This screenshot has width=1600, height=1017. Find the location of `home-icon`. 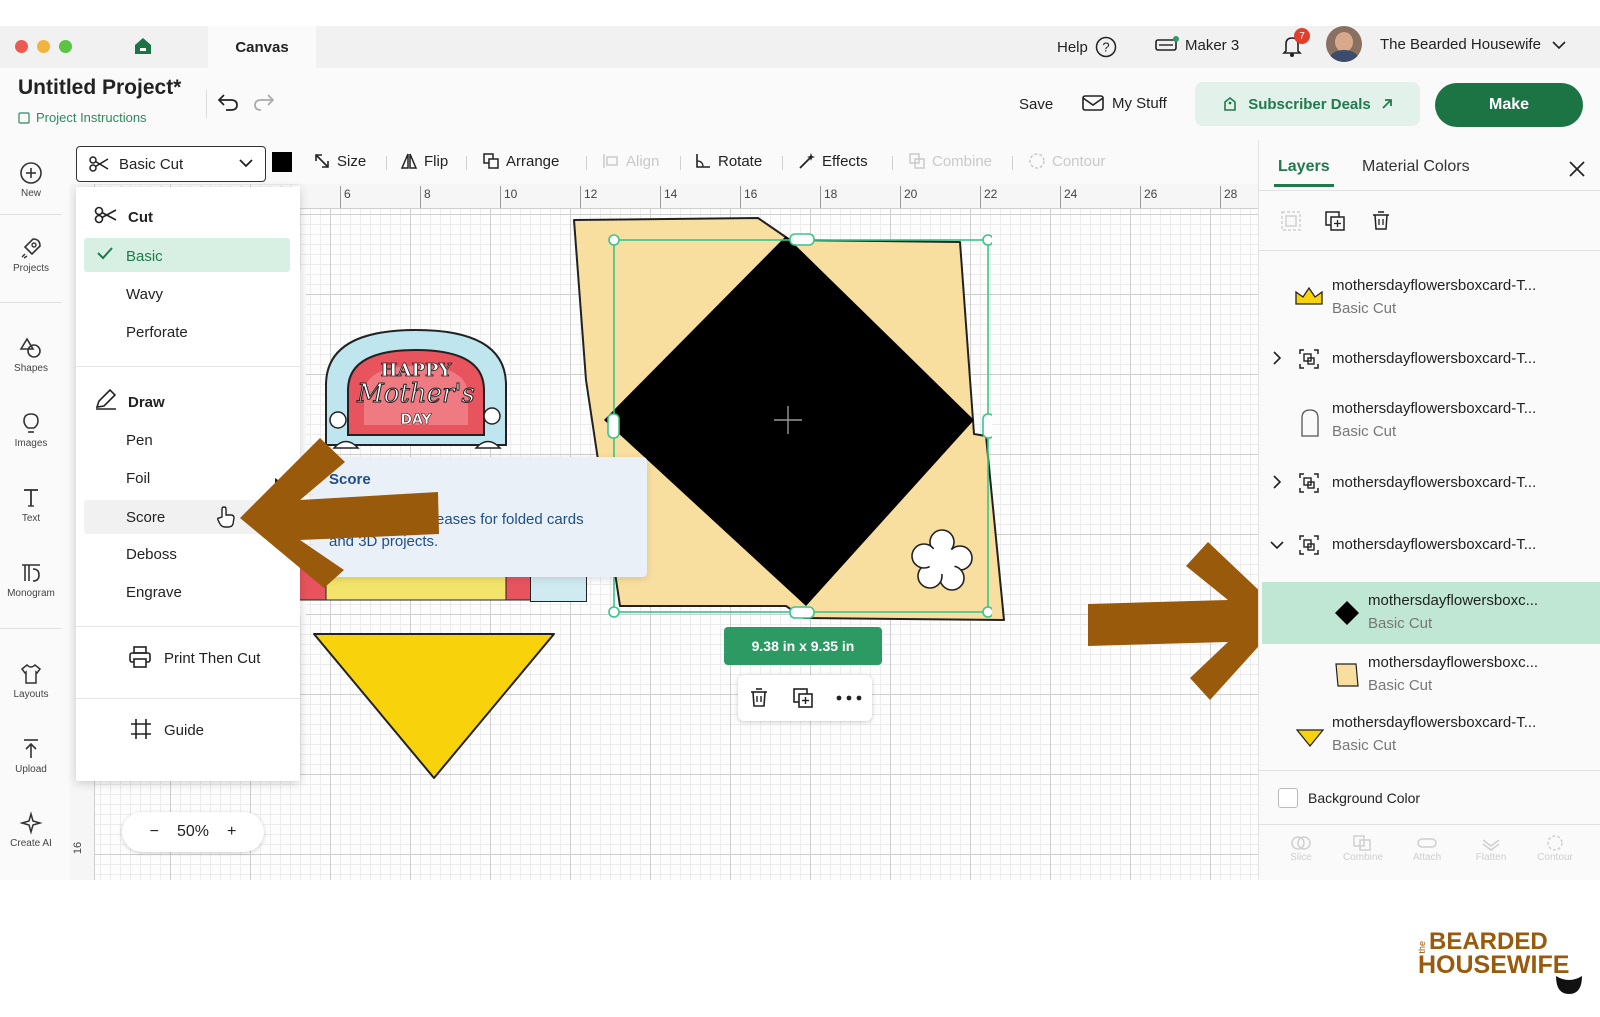

home-icon is located at coordinates (143, 46).